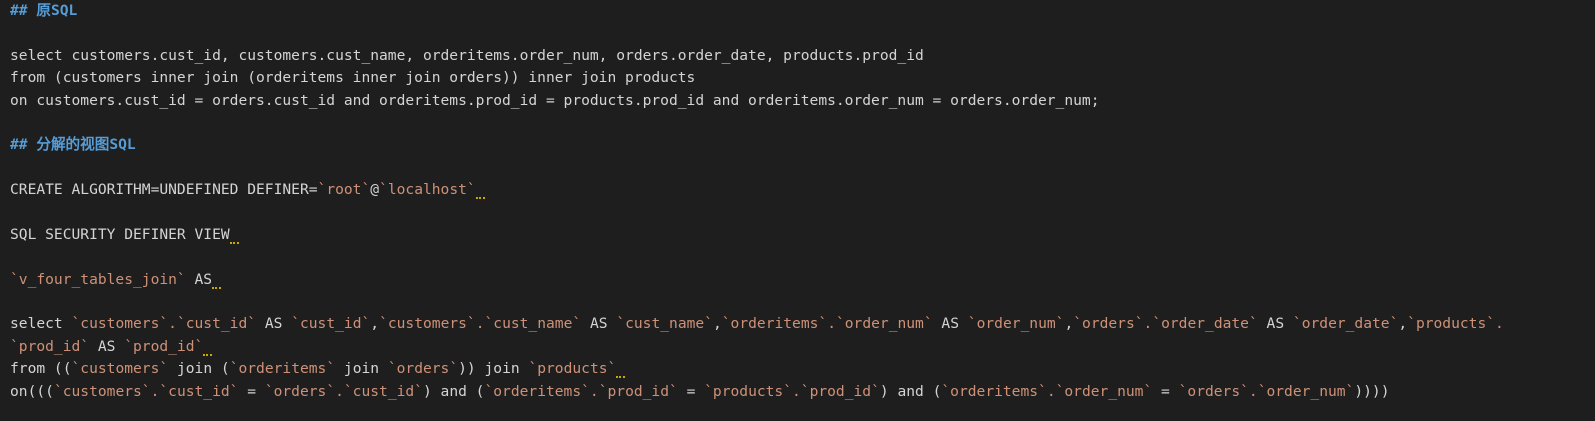 The width and height of the screenshot is (1595, 421). Describe the element at coordinates (1165, 324) in the screenshot. I see `code-identifier: `orders`.`order_date`` at that location.